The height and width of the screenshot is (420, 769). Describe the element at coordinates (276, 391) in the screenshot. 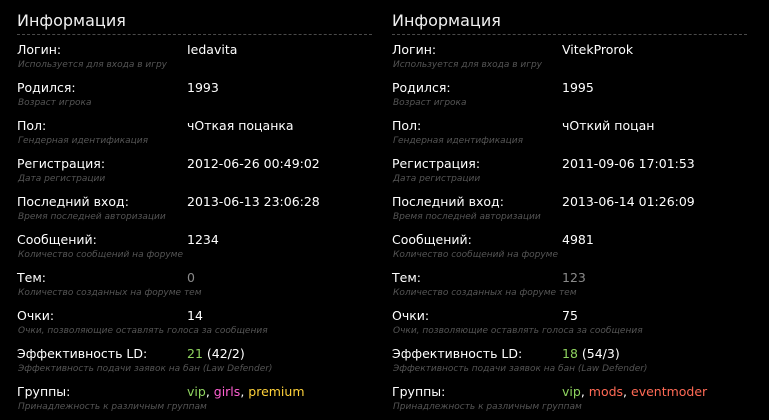

I see `group-link-premium: premium` at that location.